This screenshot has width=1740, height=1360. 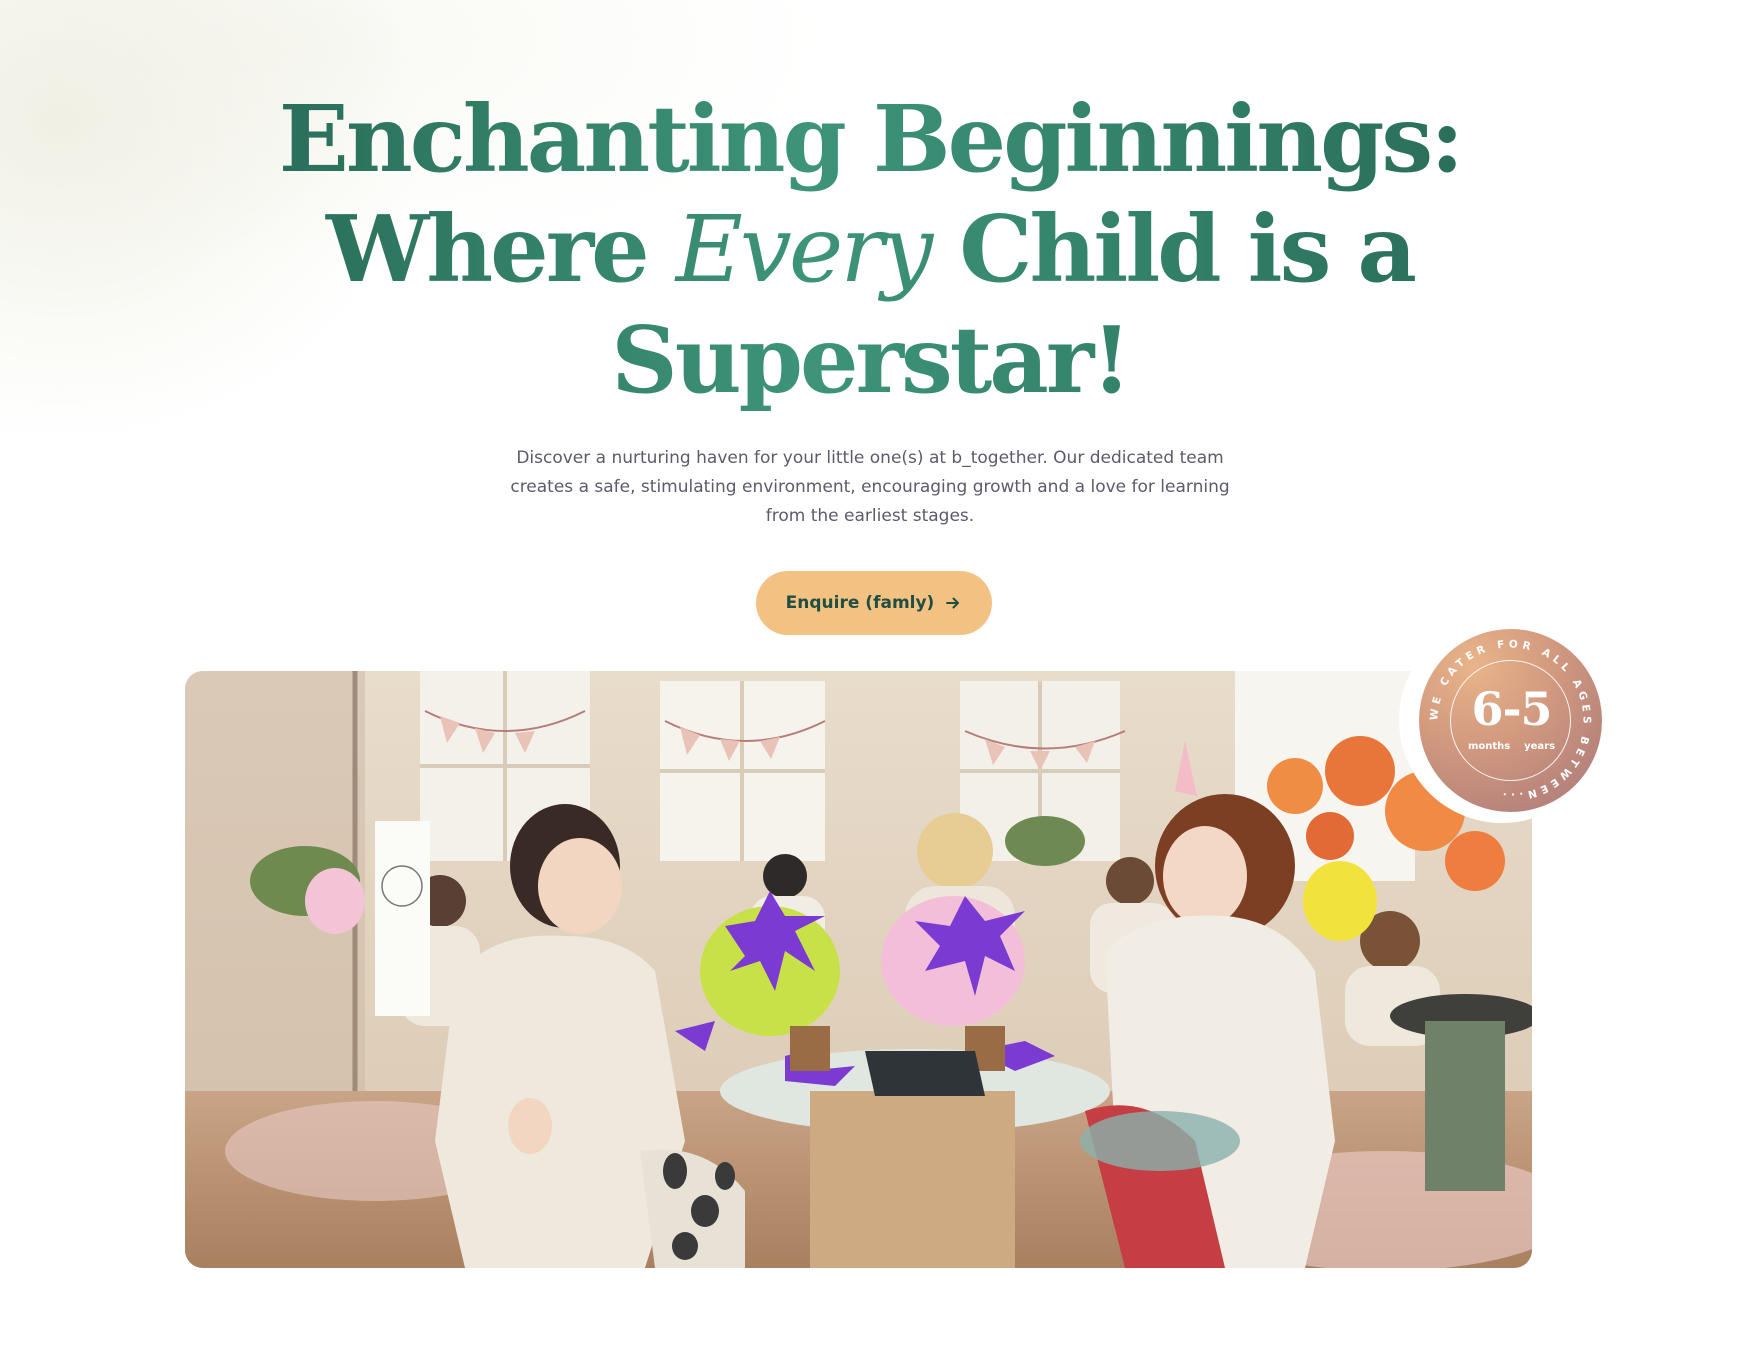 I want to click on age-to-unit: years, so click(x=1540, y=746).